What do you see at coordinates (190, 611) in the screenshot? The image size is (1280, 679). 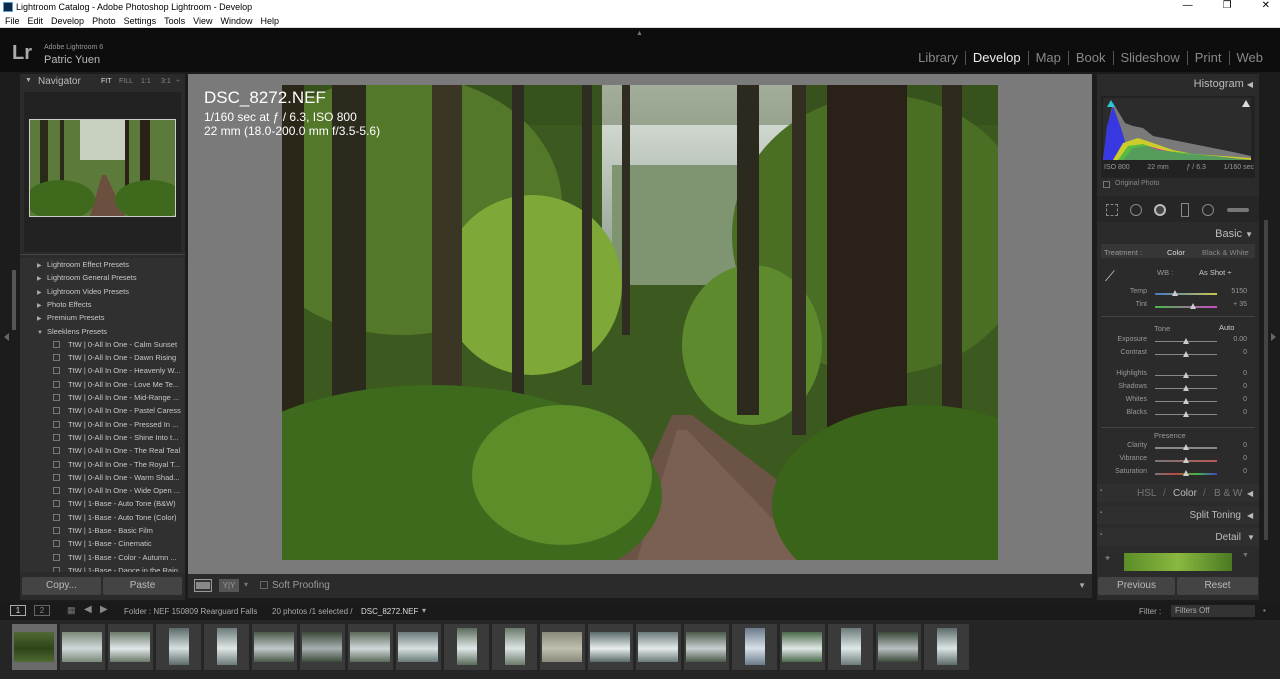 I see `folder-path: Folder : NEF 150809 Rearguard Falls` at bounding box center [190, 611].